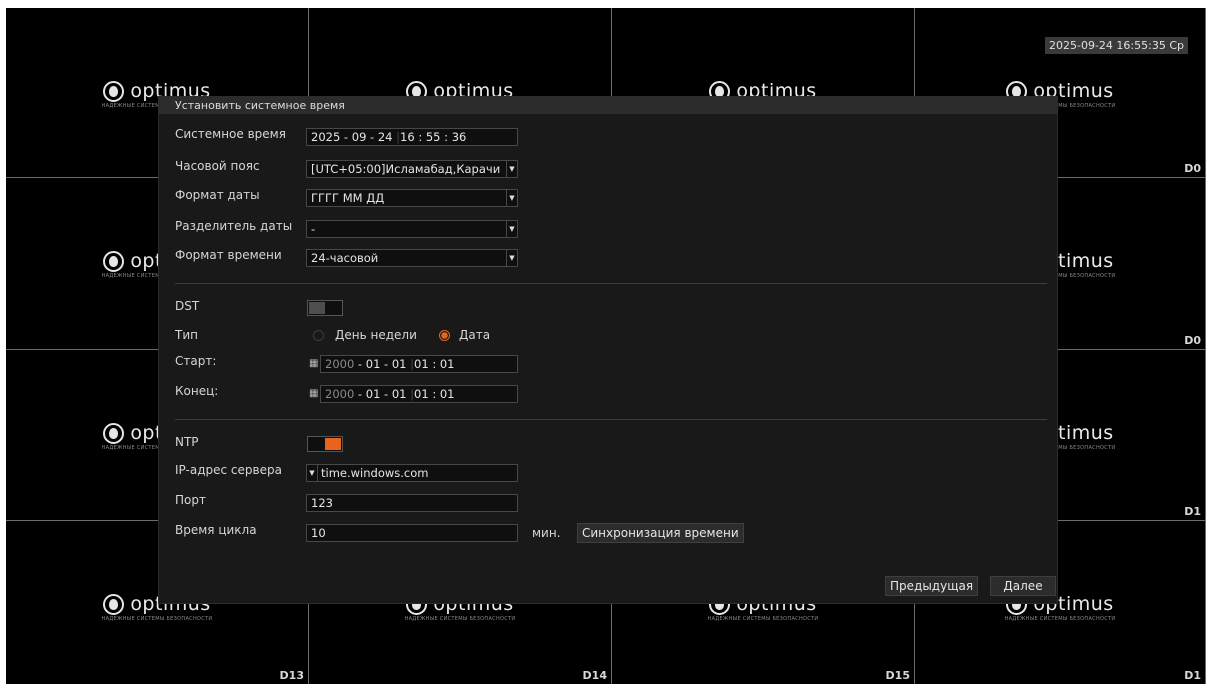 The width and height of the screenshot is (1206, 684). Describe the element at coordinates (421, 394) in the screenshot. I see `end-hour: 01` at that location.